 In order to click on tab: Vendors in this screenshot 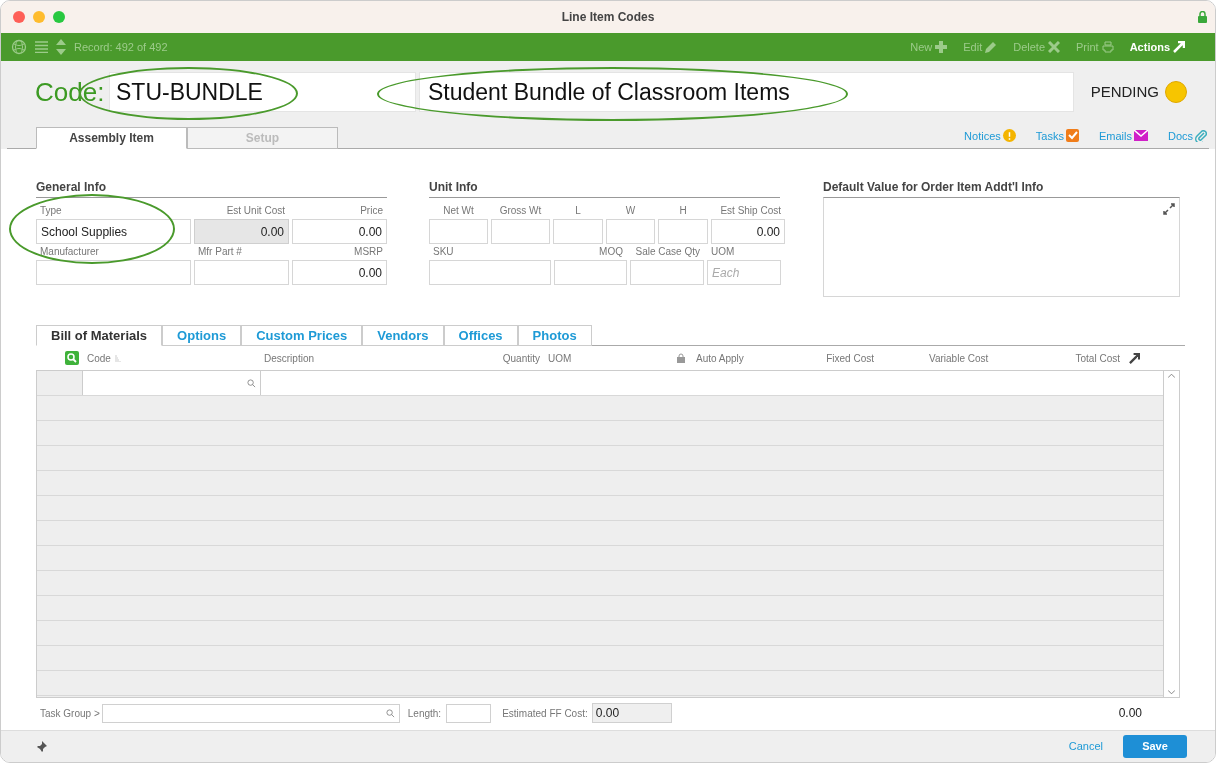, I will do `click(403, 335)`.